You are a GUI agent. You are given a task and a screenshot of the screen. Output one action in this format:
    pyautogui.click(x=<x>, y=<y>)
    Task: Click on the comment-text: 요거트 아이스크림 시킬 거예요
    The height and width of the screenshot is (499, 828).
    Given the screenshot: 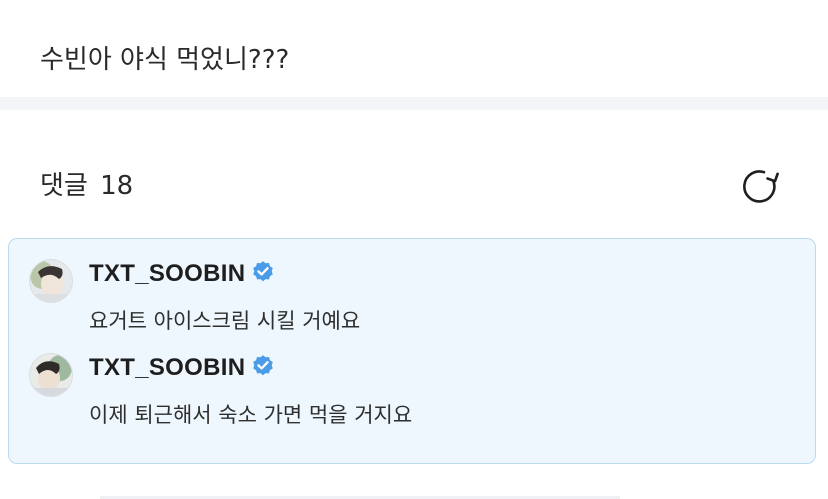 What is the action you would take?
    pyautogui.click(x=225, y=321)
    